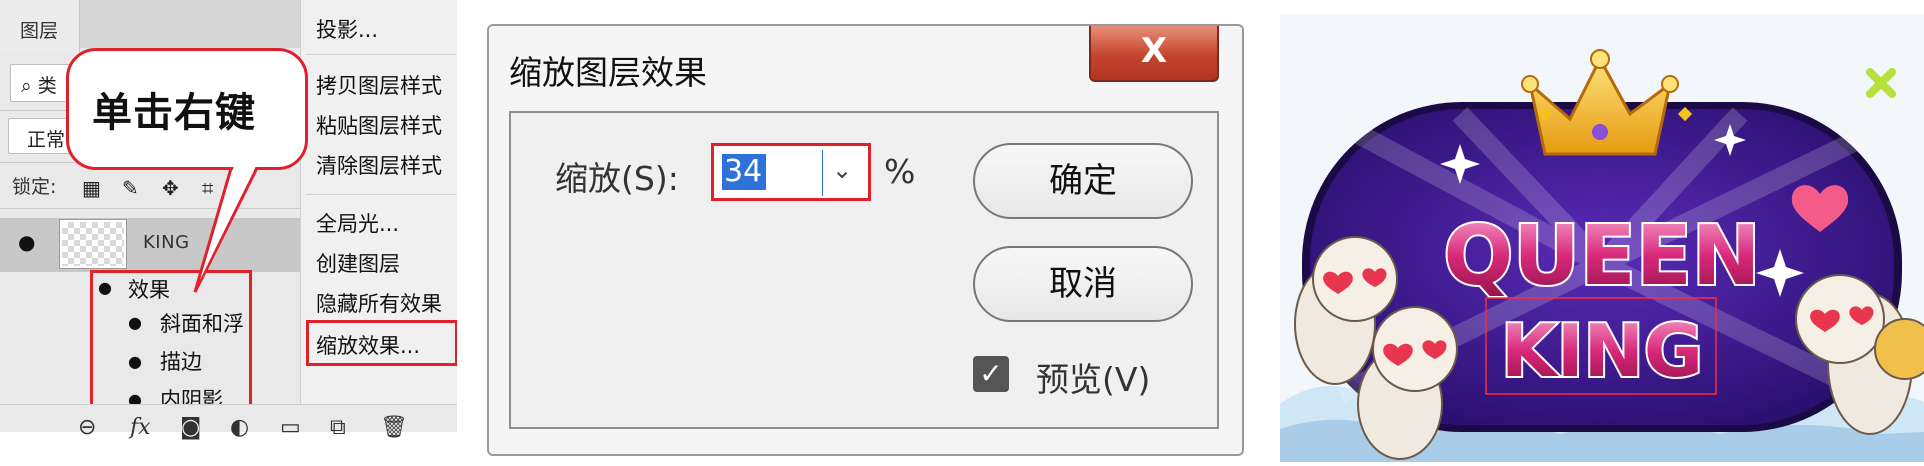  What do you see at coordinates (1154, 51) in the screenshot?
I see `close-icon: X` at bounding box center [1154, 51].